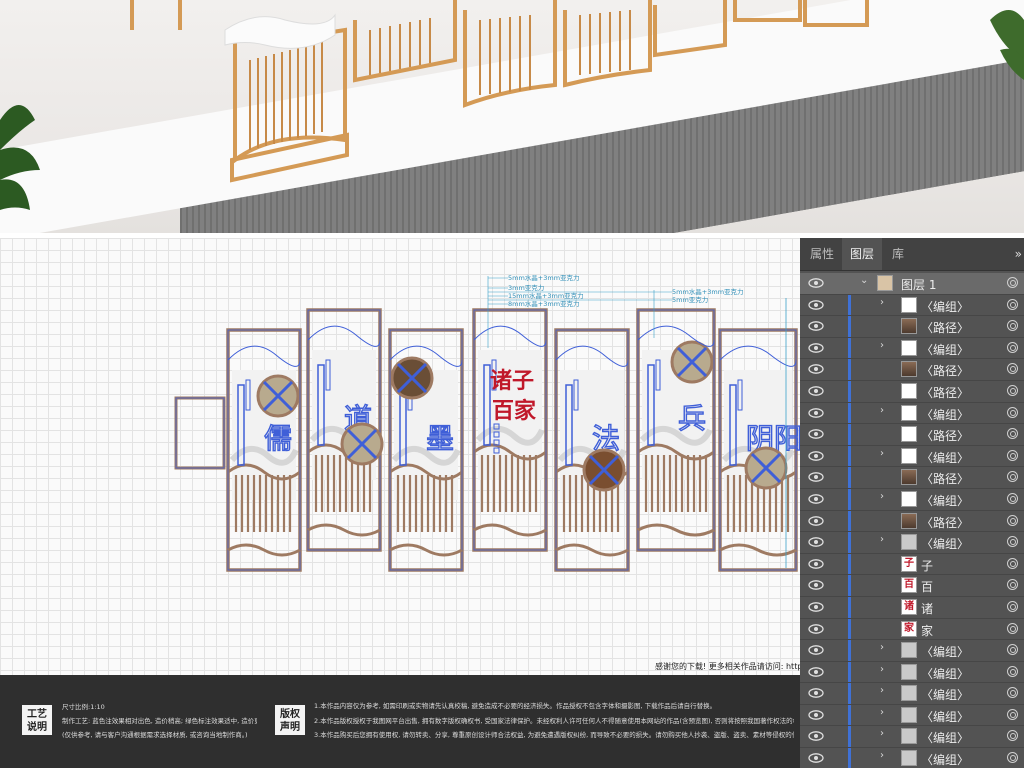  I want to click on chevron-down-icon: ⌄, so click(864, 280).